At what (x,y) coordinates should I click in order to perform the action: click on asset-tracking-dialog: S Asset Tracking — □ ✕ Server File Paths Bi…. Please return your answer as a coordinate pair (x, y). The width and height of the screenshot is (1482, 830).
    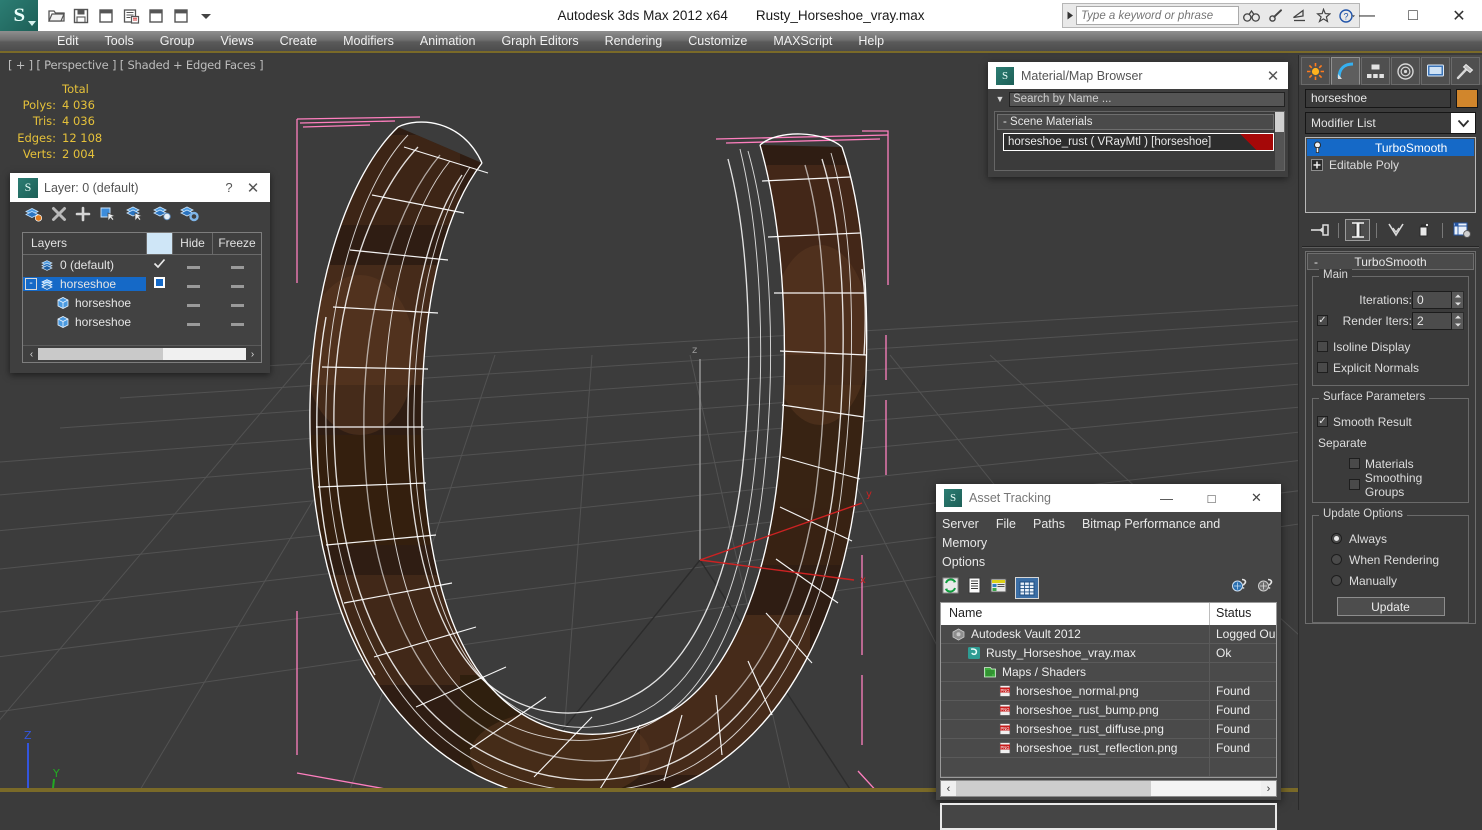
    Looking at the image, I should click on (1108, 657).